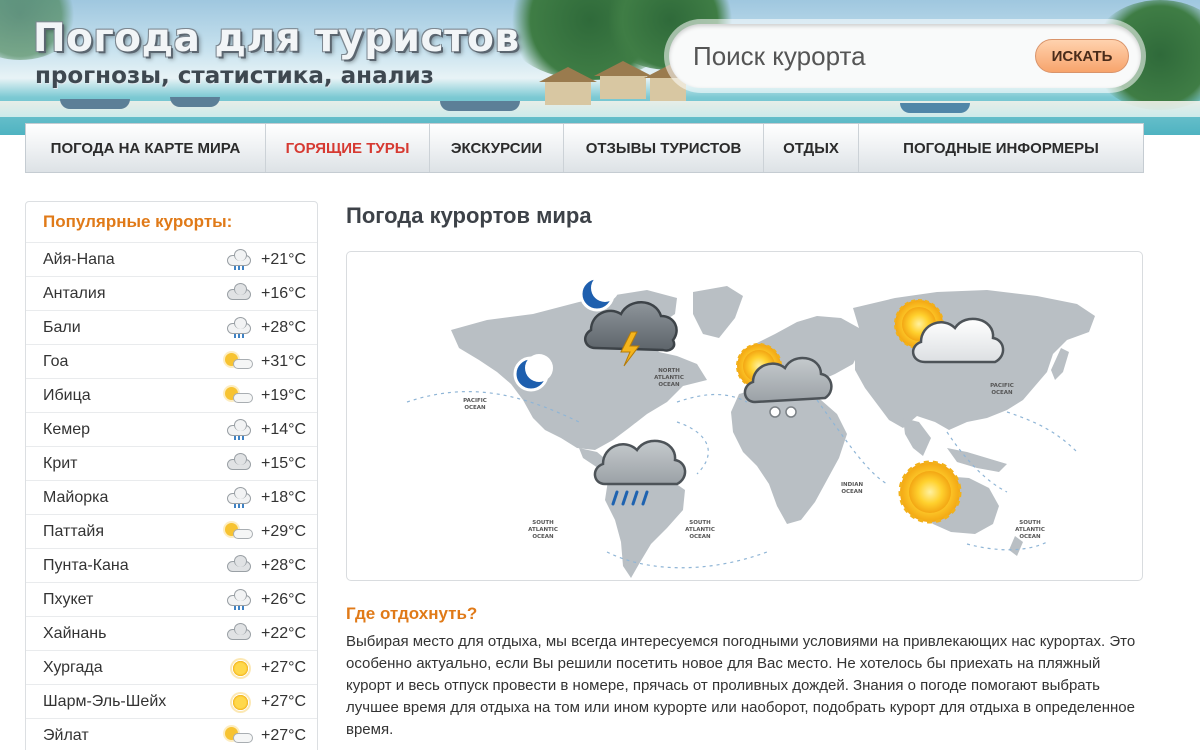 This screenshot has width=1200, height=750. I want to click on page-title: Погода курортов мира, so click(469, 215).